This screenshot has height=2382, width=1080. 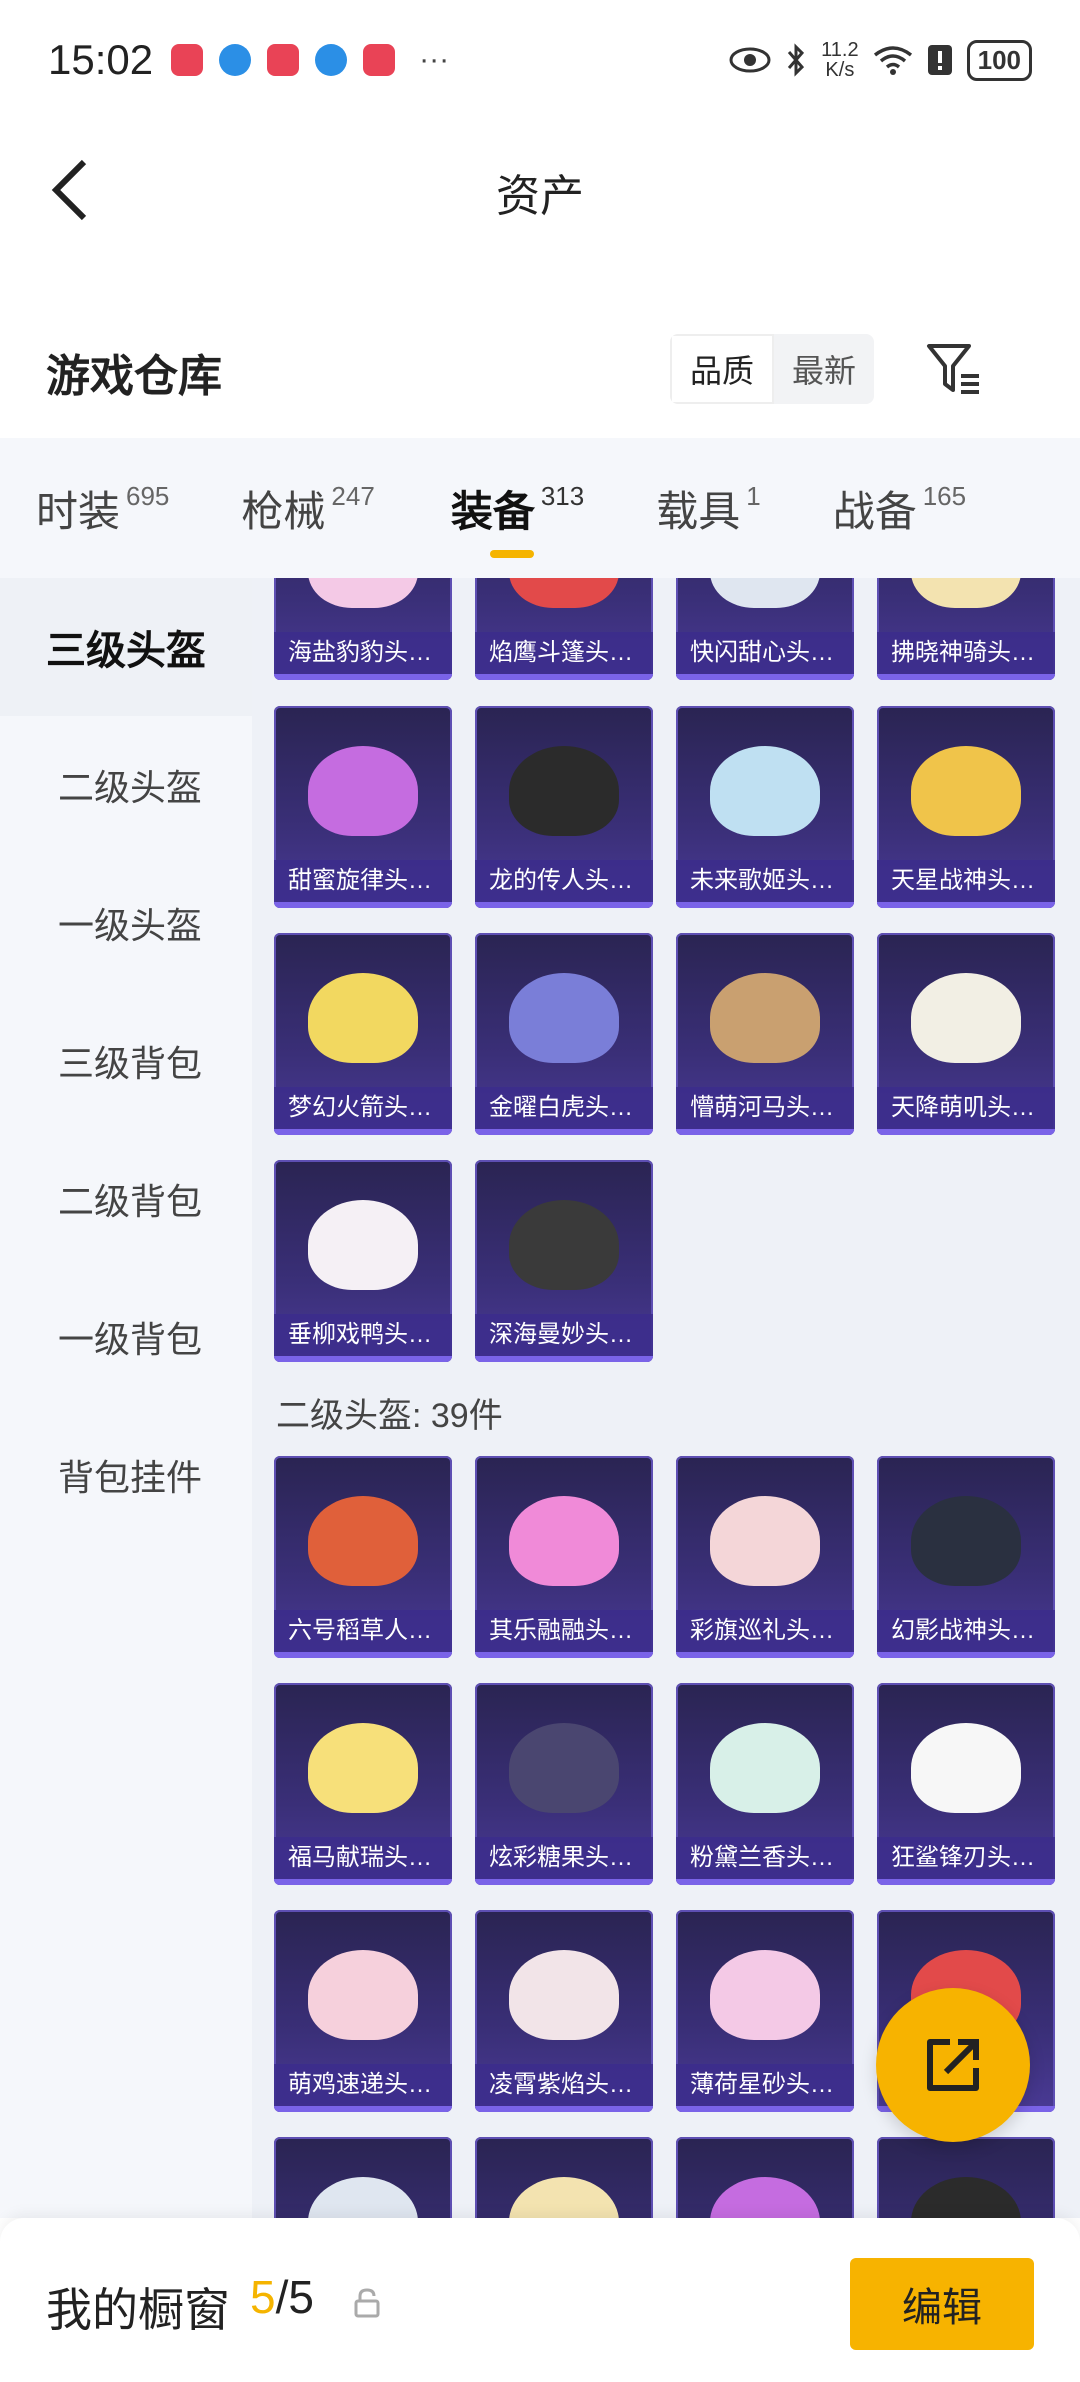 I want to click on sort-quality-button: 品质, so click(x=722, y=369).